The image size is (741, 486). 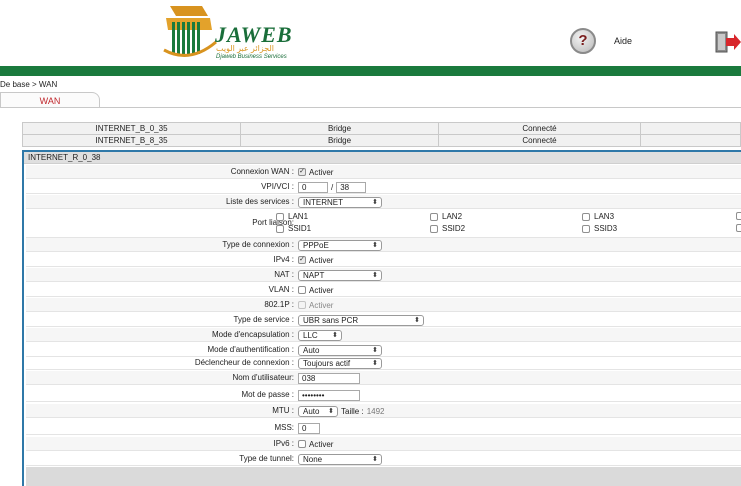 I want to click on table-row: INTERNET_B_8_35 Bridge Connecté, so click(x=381, y=140).